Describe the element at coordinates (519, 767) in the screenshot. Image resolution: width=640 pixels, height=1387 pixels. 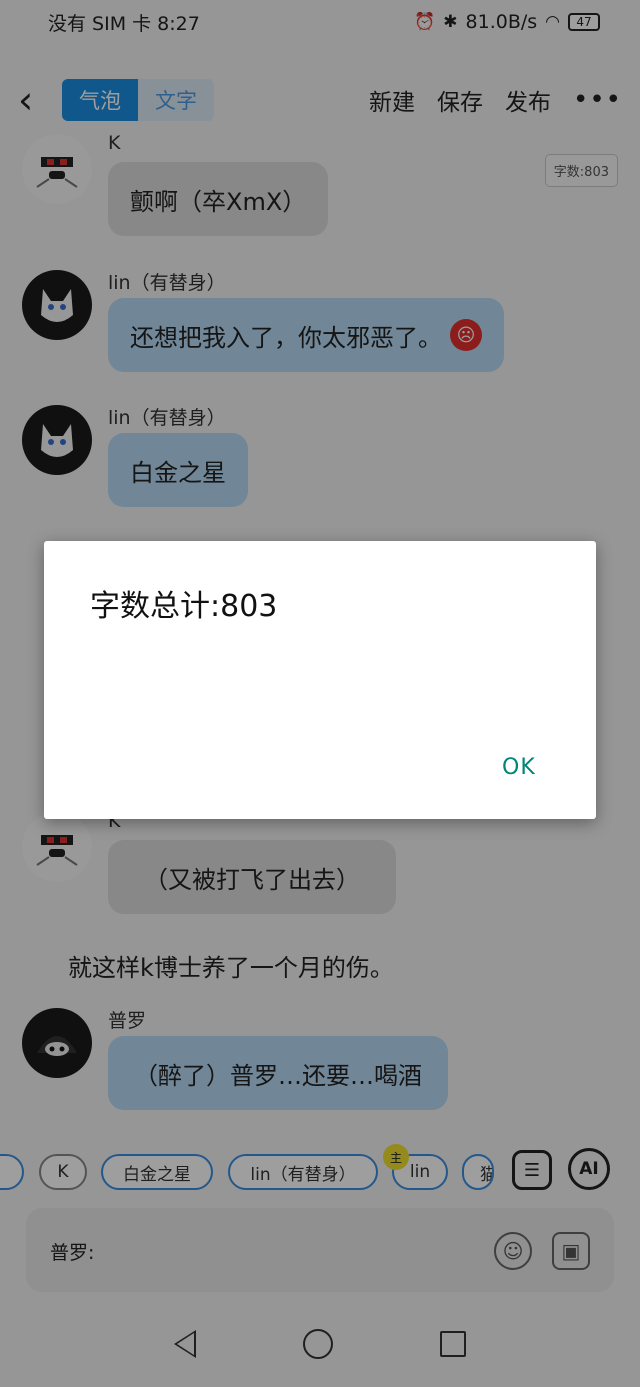
I see `ok-button: OK` at that location.